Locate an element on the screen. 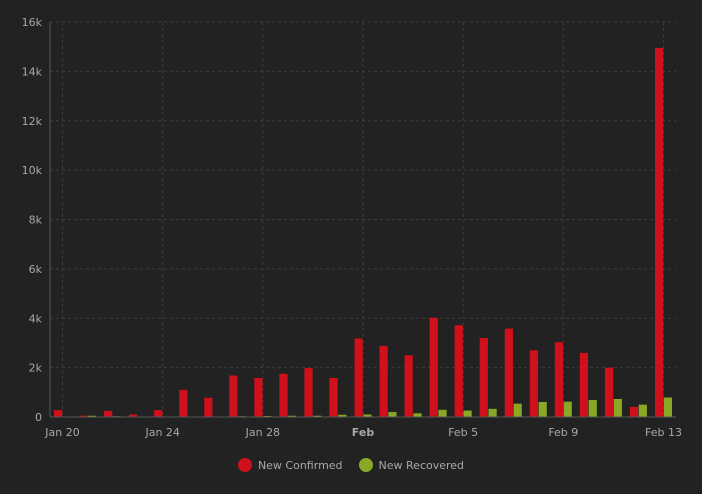  legend-label-new-recovered: New Recovered is located at coordinates (422, 465).